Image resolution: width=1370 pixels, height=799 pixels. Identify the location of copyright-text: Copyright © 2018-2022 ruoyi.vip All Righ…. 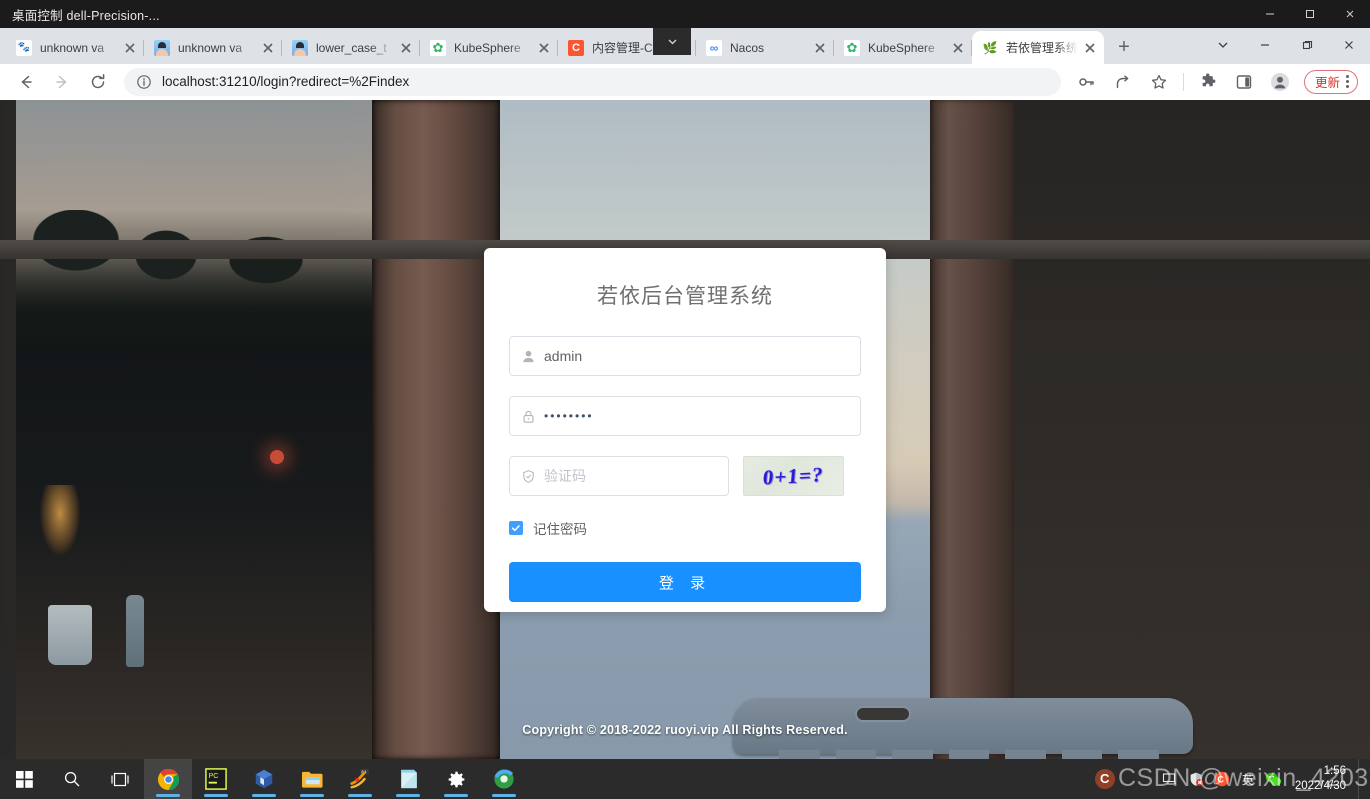
(685, 730).